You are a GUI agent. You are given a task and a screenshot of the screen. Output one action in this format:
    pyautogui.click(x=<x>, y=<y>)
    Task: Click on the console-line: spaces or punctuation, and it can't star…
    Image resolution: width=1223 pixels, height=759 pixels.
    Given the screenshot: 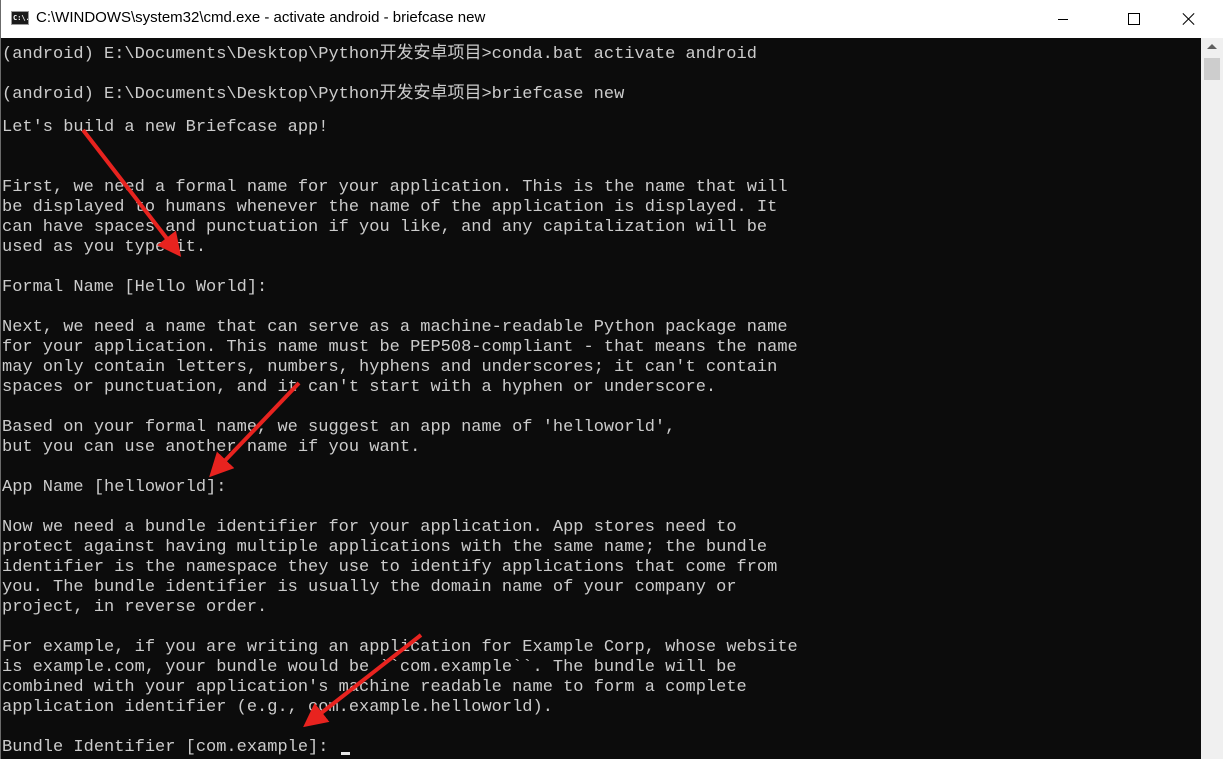 What is the action you would take?
    pyautogui.click(x=359, y=387)
    